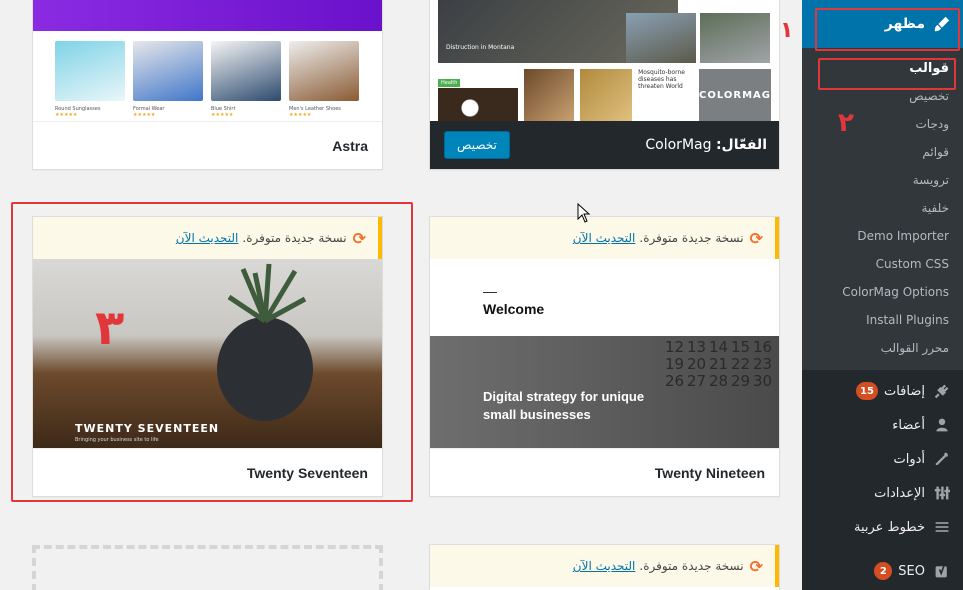 The width and height of the screenshot is (963, 590). What do you see at coordinates (882, 236) in the screenshot?
I see `submenu-demo-importer: Demo Importer` at bounding box center [882, 236].